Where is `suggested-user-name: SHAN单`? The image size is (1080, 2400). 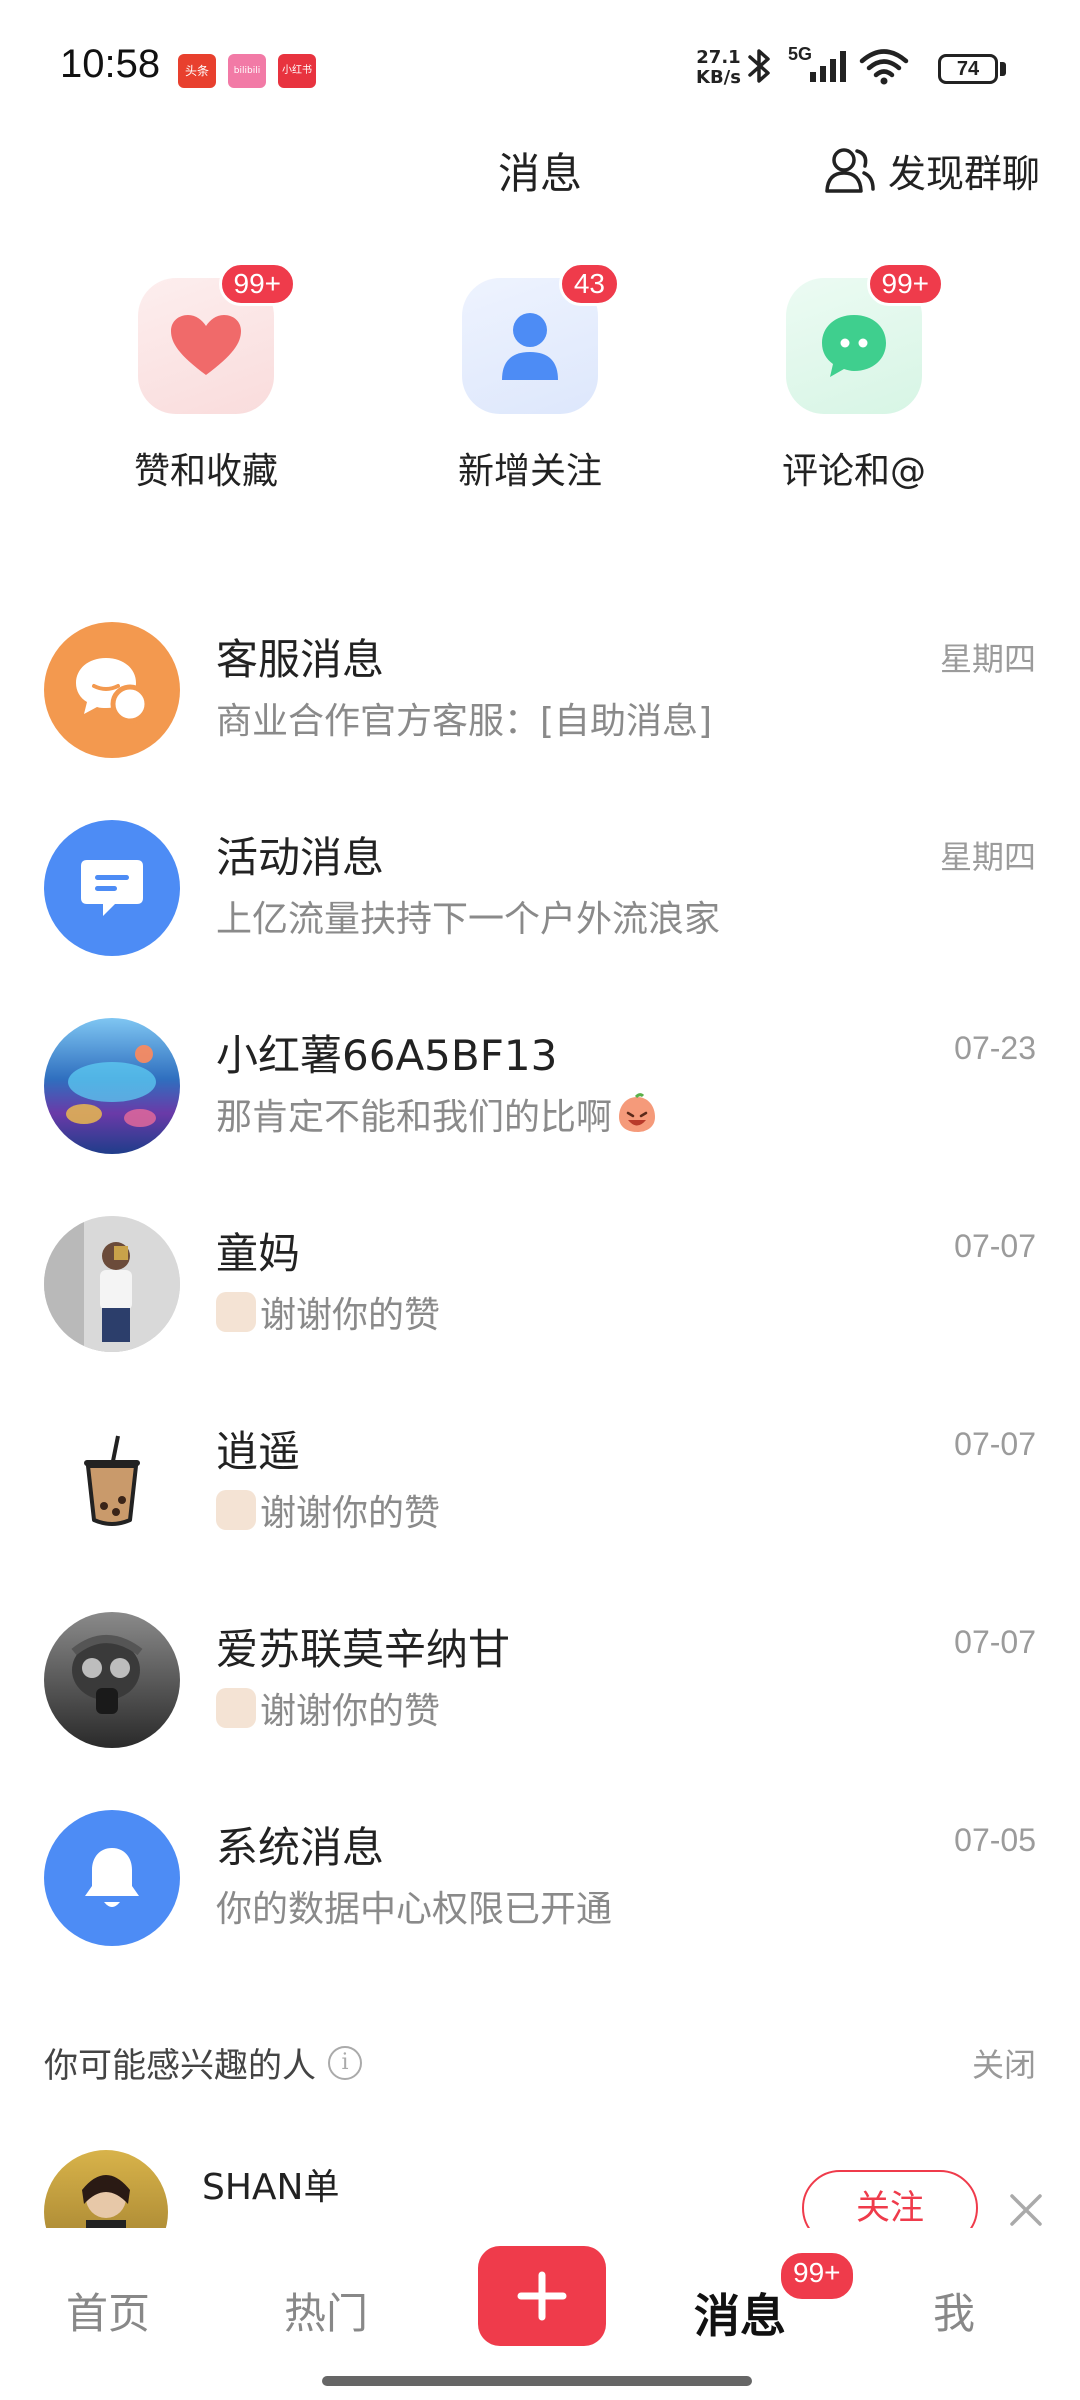 suggested-user-name: SHAN单 is located at coordinates (271, 2187).